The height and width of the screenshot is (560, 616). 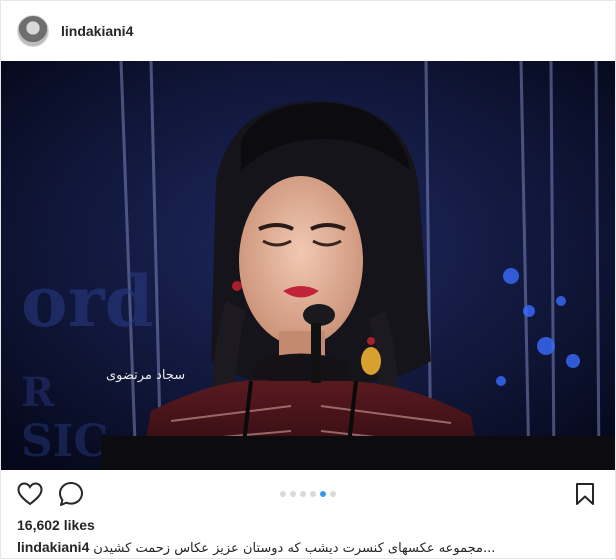 I want to click on background-text-r: R, so click(x=38, y=392).